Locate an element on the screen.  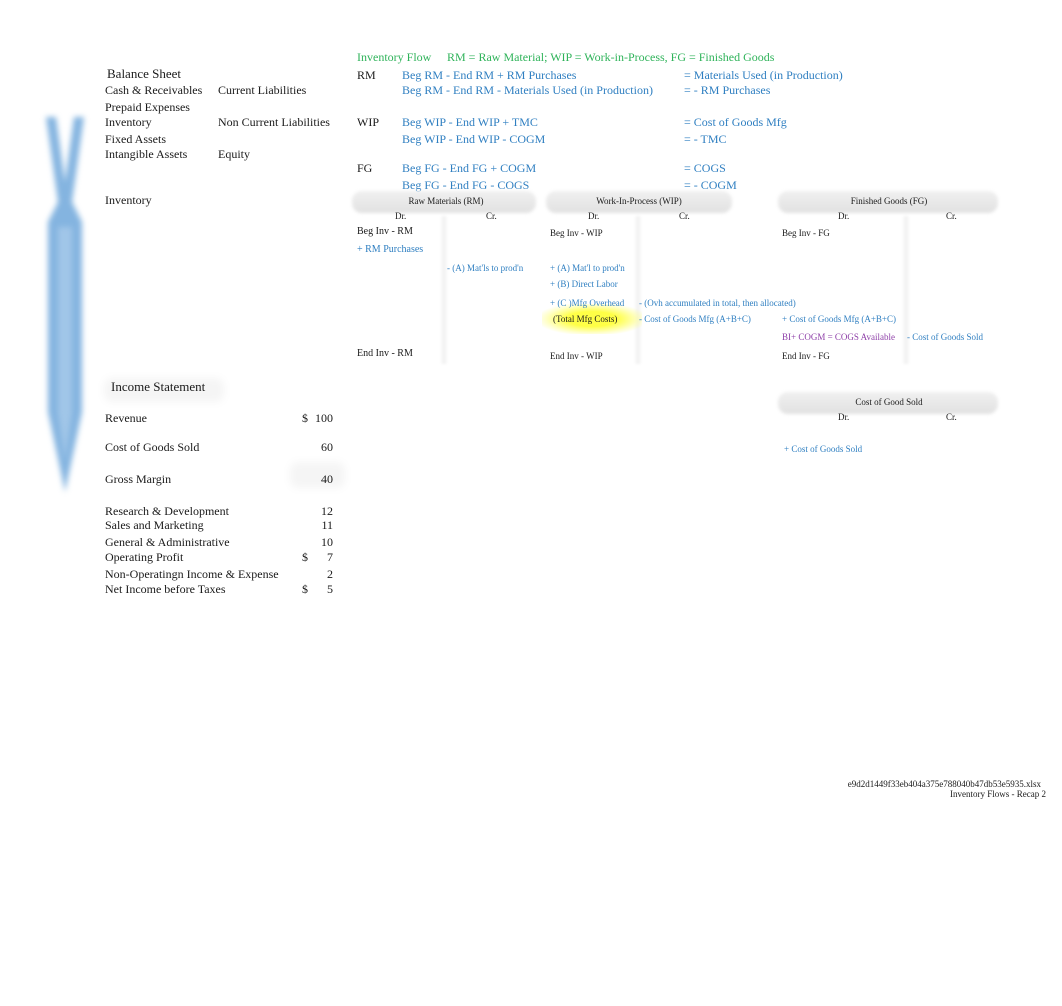
footer-sheet-name: Inventory Flows - Recap 2 is located at coordinates (998, 794).